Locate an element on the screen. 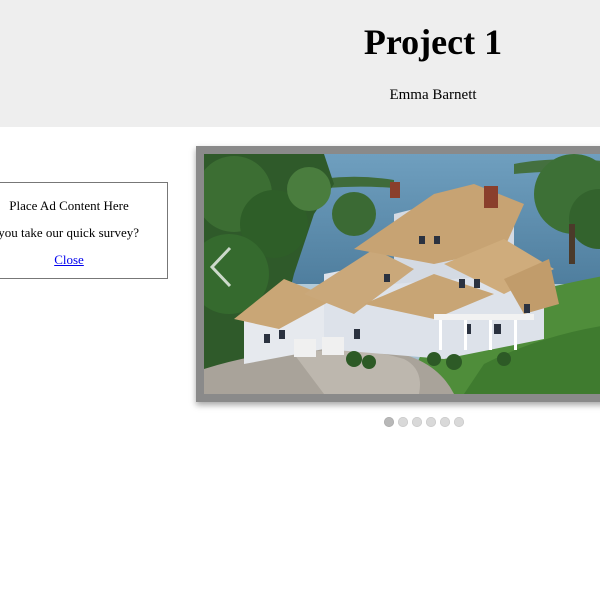 The width and height of the screenshot is (600, 600). slide-indicators is located at coordinates (424, 422).